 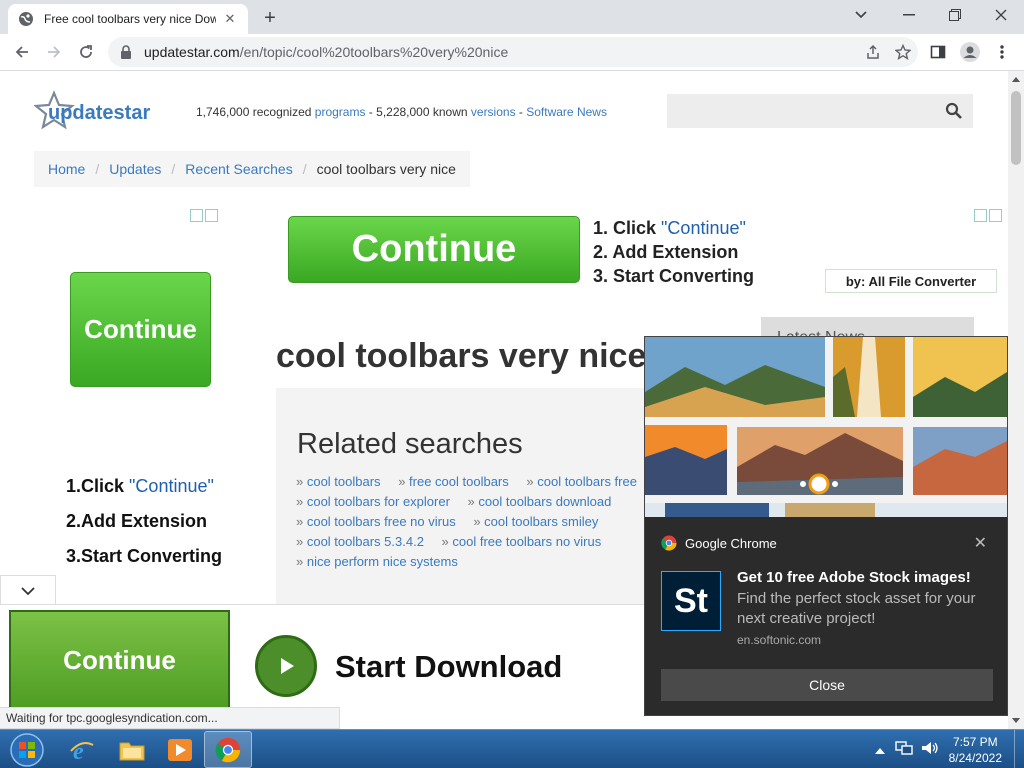 What do you see at coordinates (779, 640) in the screenshot?
I see `notification-source: en.softonic.com` at bounding box center [779, 640].